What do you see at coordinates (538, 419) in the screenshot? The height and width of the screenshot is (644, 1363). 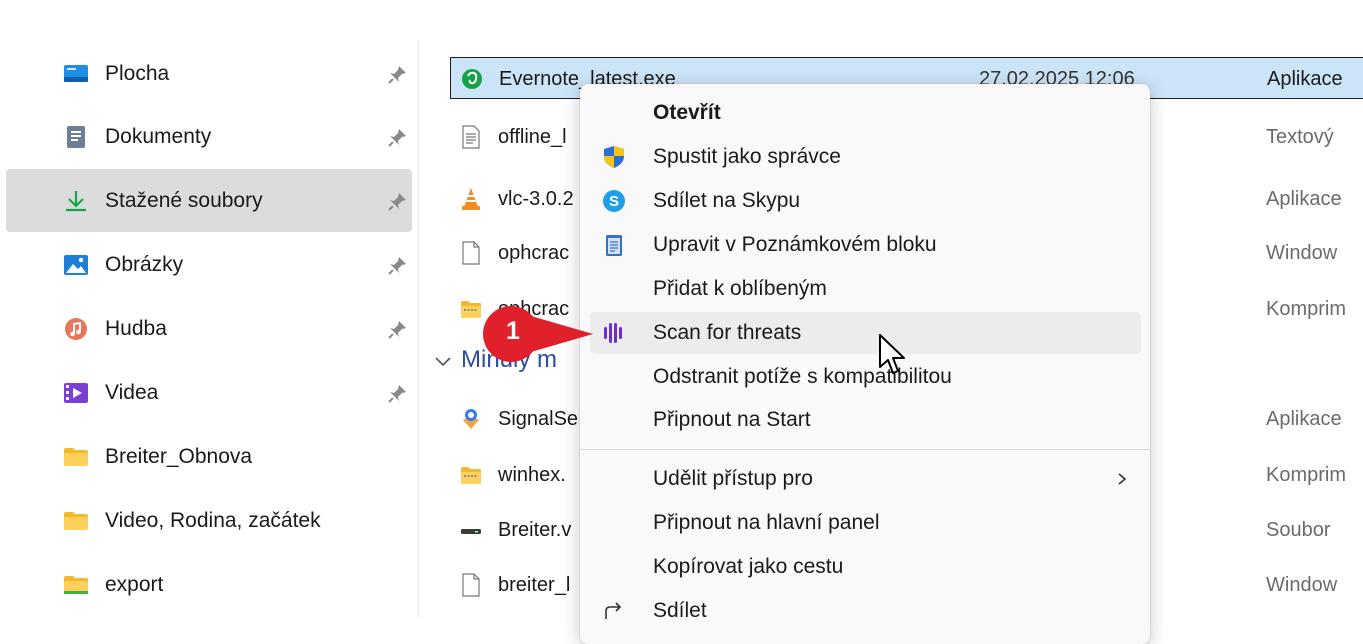 I see `file-name: SignalSe` at bounding box center [538, 419].